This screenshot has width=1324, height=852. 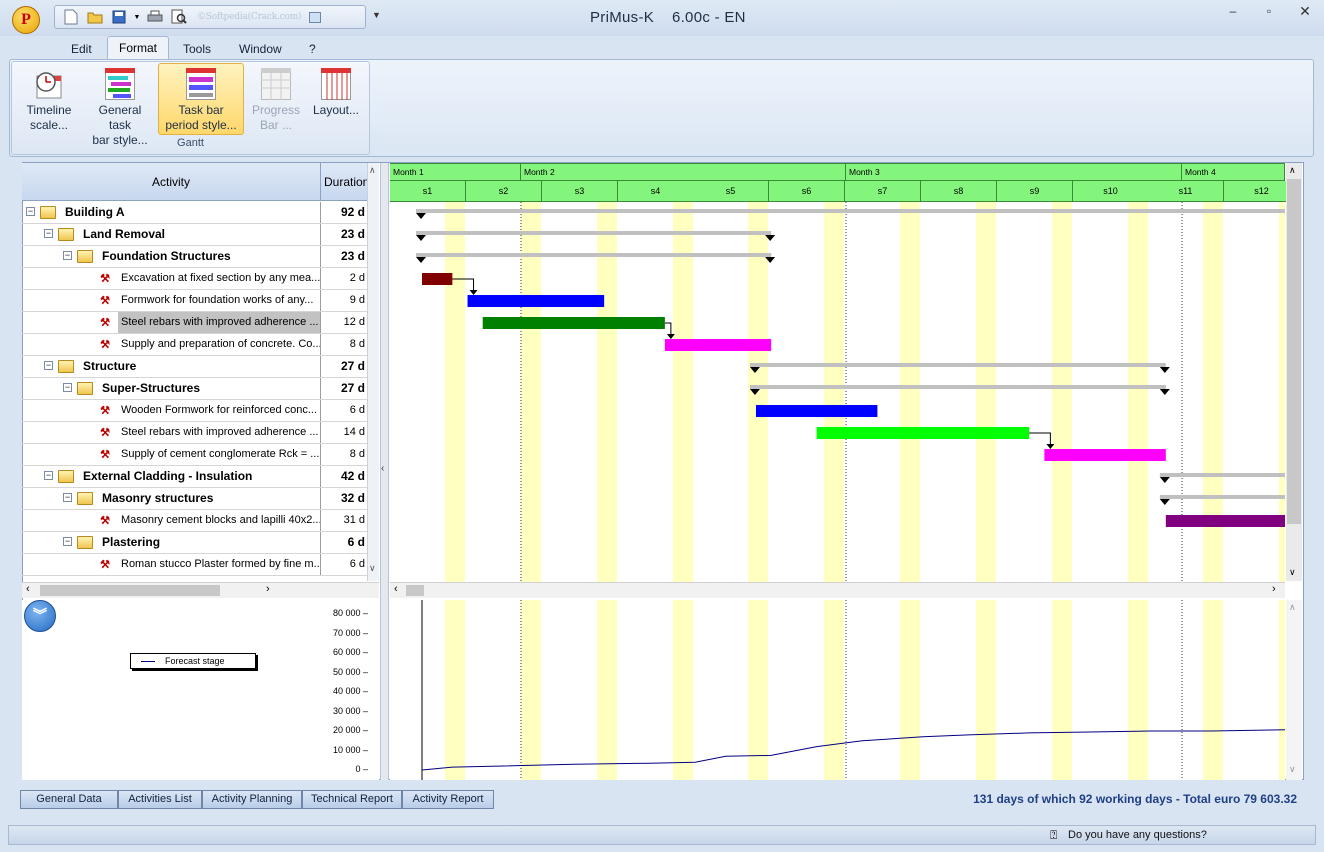 What do you see at coordinates (137, 17) in the screenshot?
I see `dropdown-arrow-icon: ▼` at bounding box center [137, 17].